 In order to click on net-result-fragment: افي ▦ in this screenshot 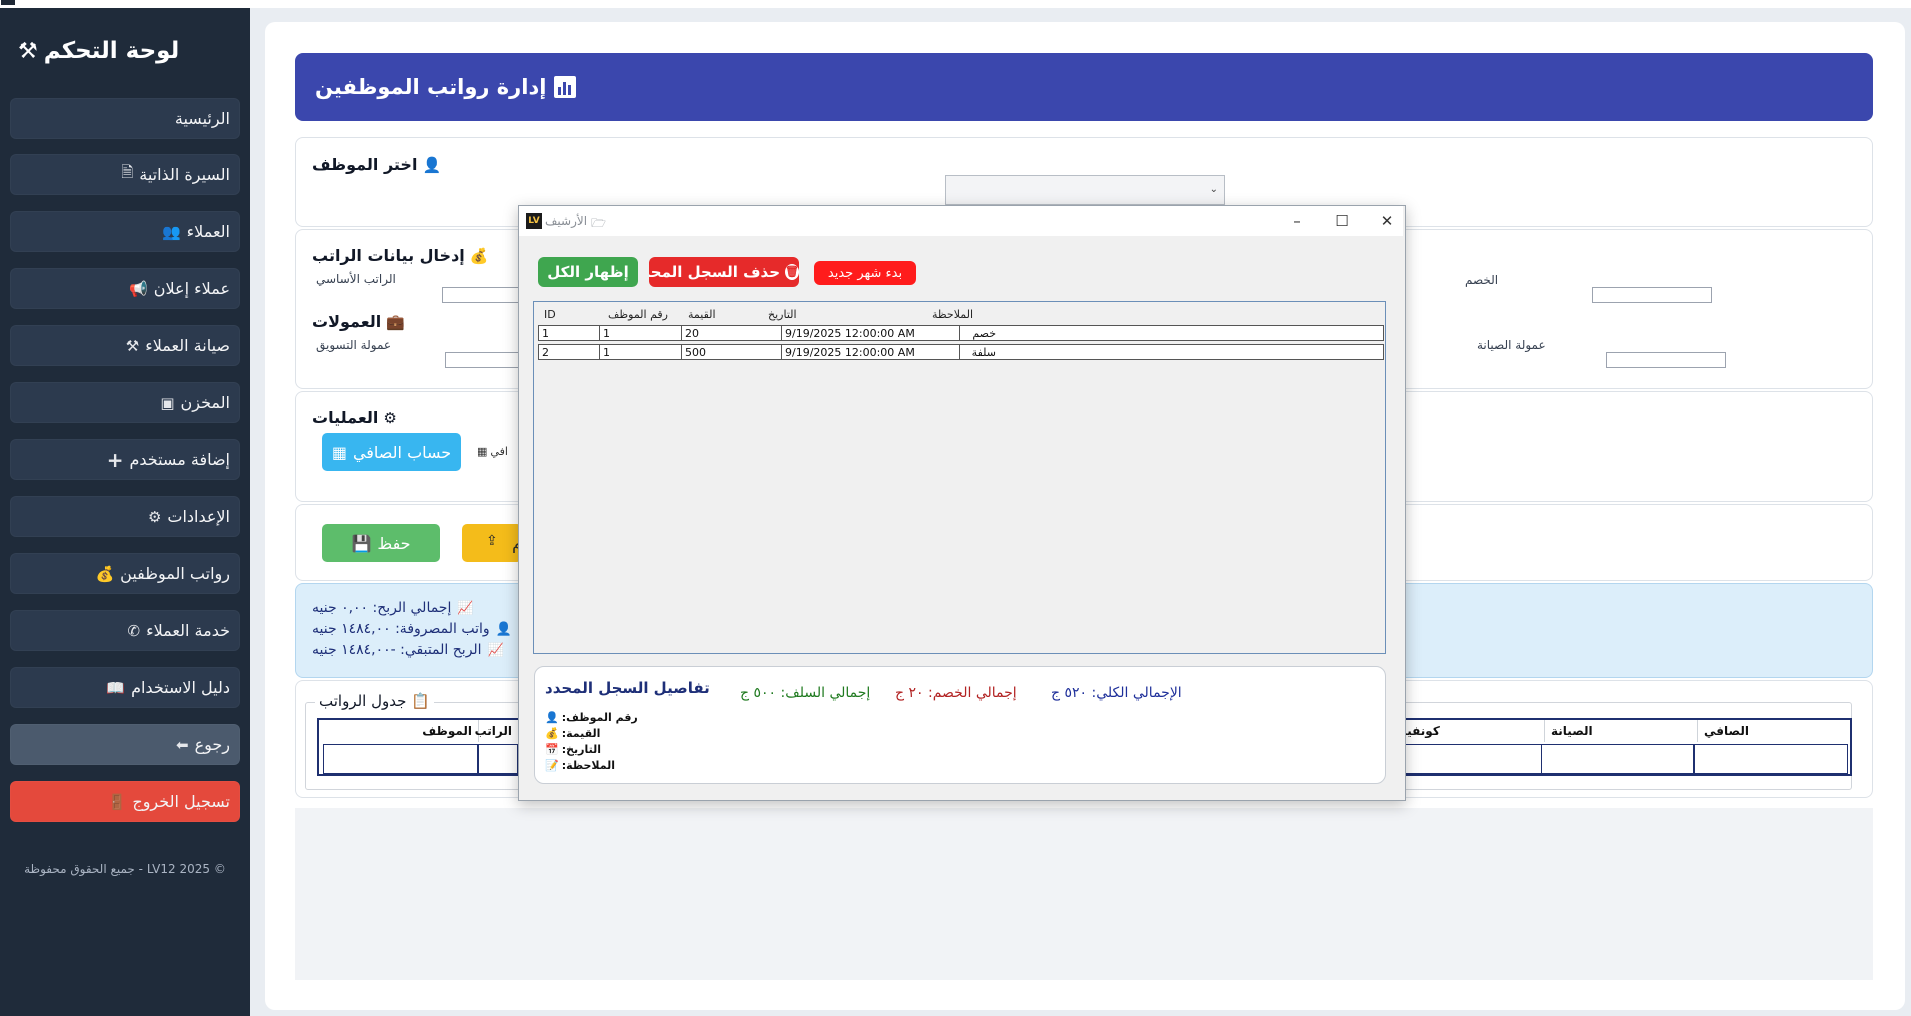, I will do `click(492, 451)`.